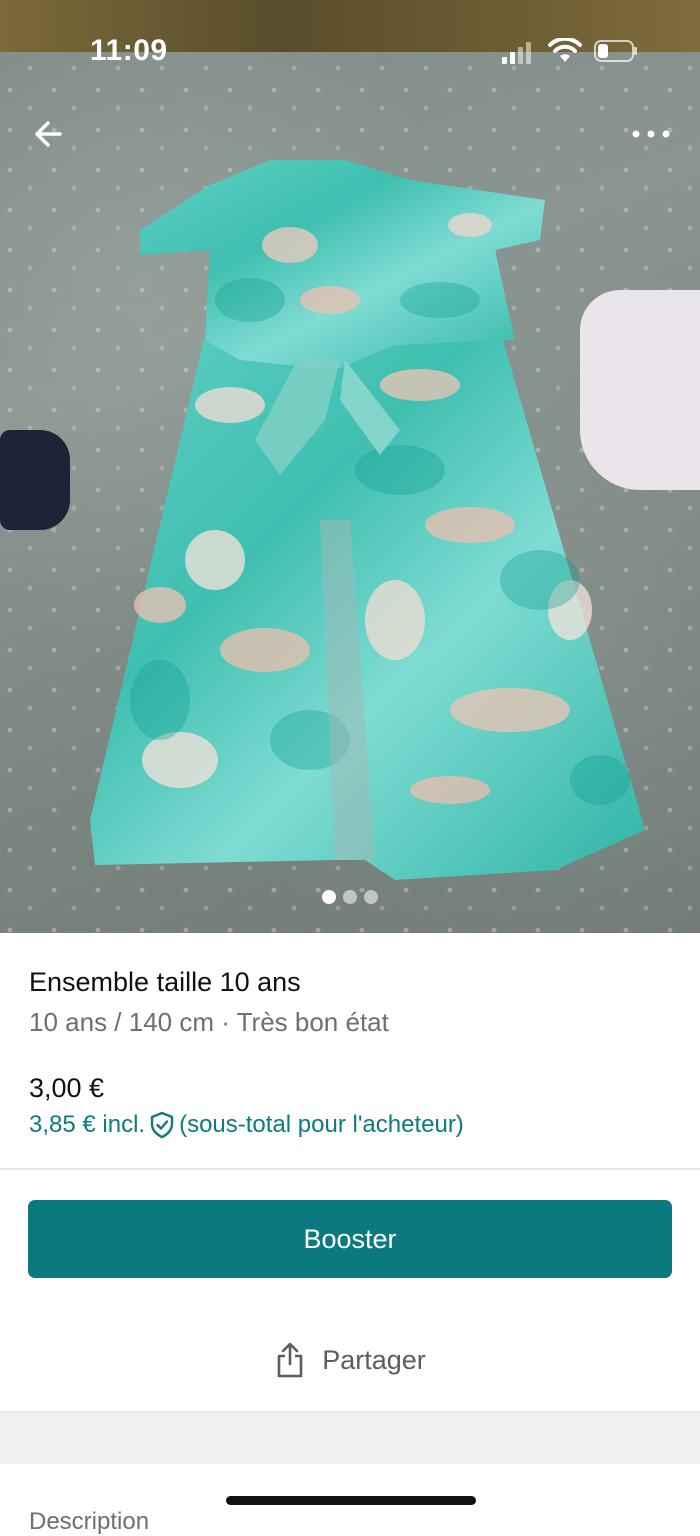 Image resolution: width=700 pixels, height=1536 pixels. What do you see at coordinates (565, 50) in the screenshot?
I see `wifi-icon` at bounding box center [565, 50].